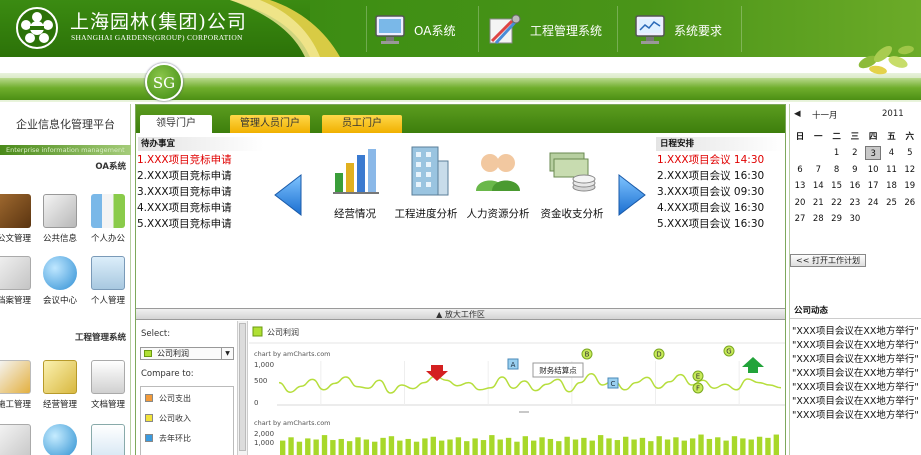  I want to click on schedule-item: 3.XXX项目会议 09:30, so click(710, 191).